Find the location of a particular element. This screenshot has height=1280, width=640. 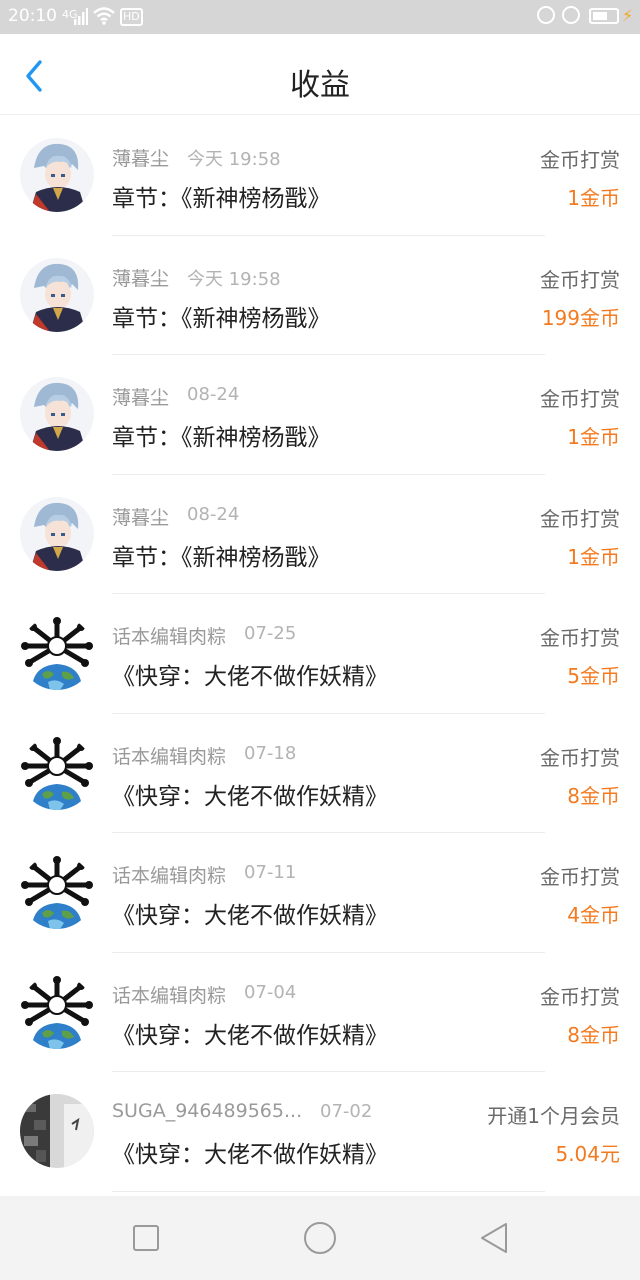

app-header: 收益 is located at coordinates (320, 74).